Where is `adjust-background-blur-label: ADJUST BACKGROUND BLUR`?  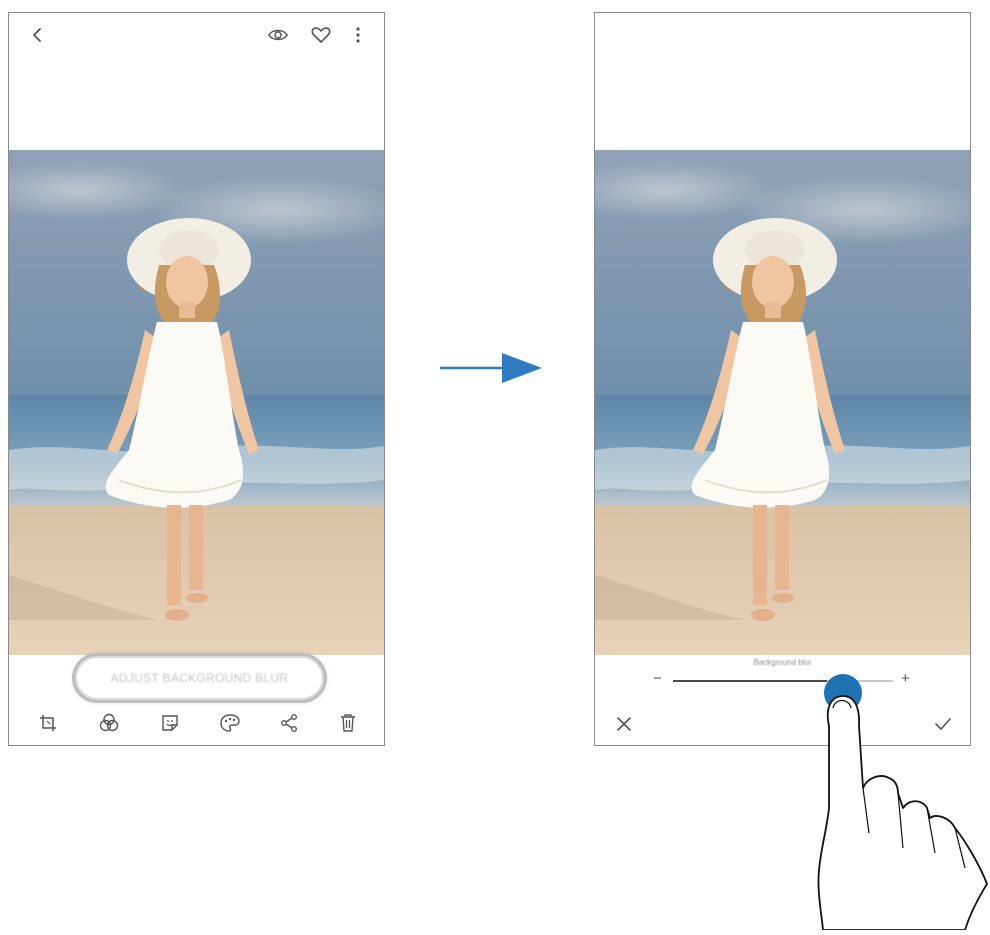 adjust-background-blur-label: ADJUST BACKGROUND BLUR is located at coordinates (199, 678).